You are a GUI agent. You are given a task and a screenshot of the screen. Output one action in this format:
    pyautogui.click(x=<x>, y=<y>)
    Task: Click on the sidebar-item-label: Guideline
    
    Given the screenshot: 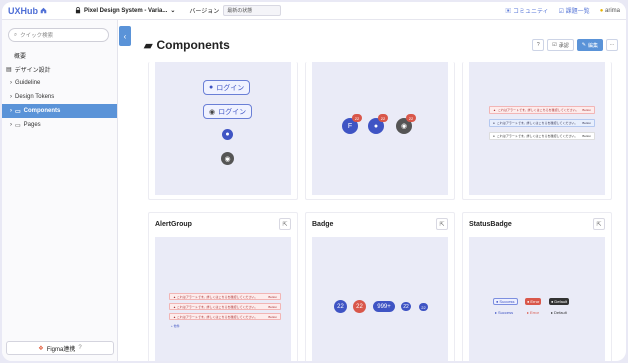 What is the action you would take?
    pyautogui.click(x=28, y=83)
    